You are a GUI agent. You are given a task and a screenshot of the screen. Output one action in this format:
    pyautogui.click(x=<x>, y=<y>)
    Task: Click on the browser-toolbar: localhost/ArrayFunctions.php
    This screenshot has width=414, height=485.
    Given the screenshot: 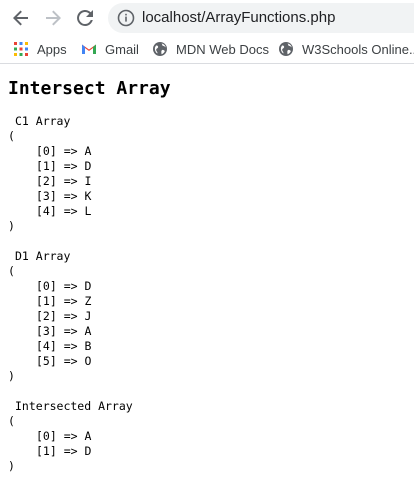 What is the action you would take?
    pyautogui.click(x=207, y=18)
    